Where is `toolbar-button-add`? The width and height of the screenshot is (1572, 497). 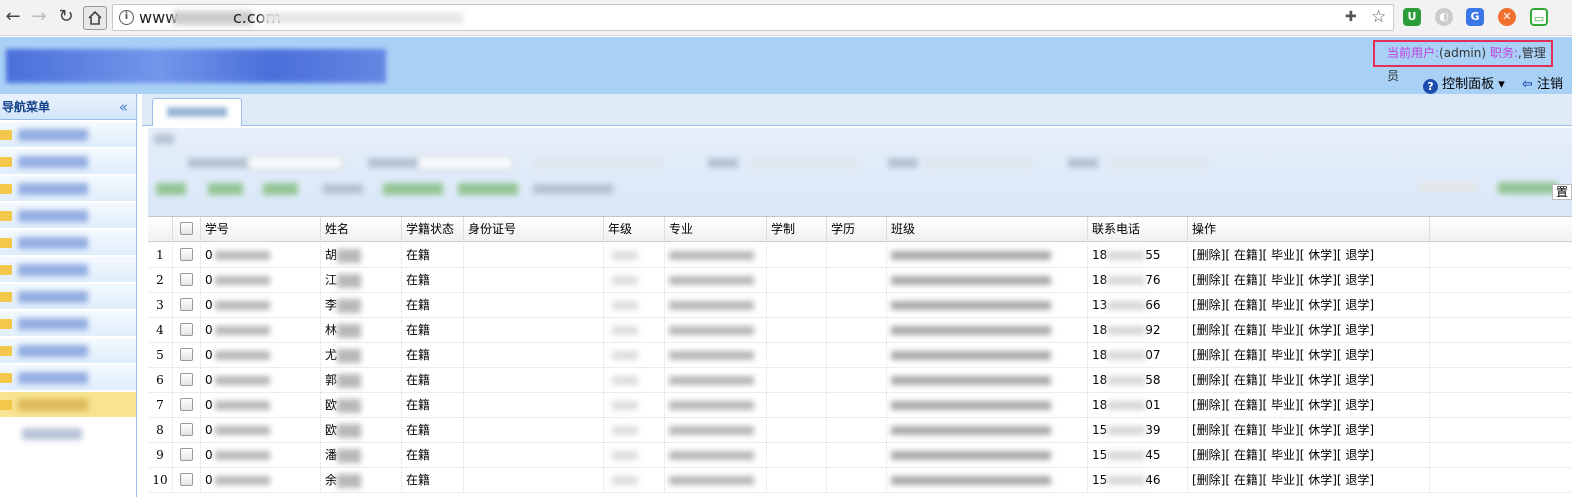
toolbar-button-add is located at coordinates (171, 189).